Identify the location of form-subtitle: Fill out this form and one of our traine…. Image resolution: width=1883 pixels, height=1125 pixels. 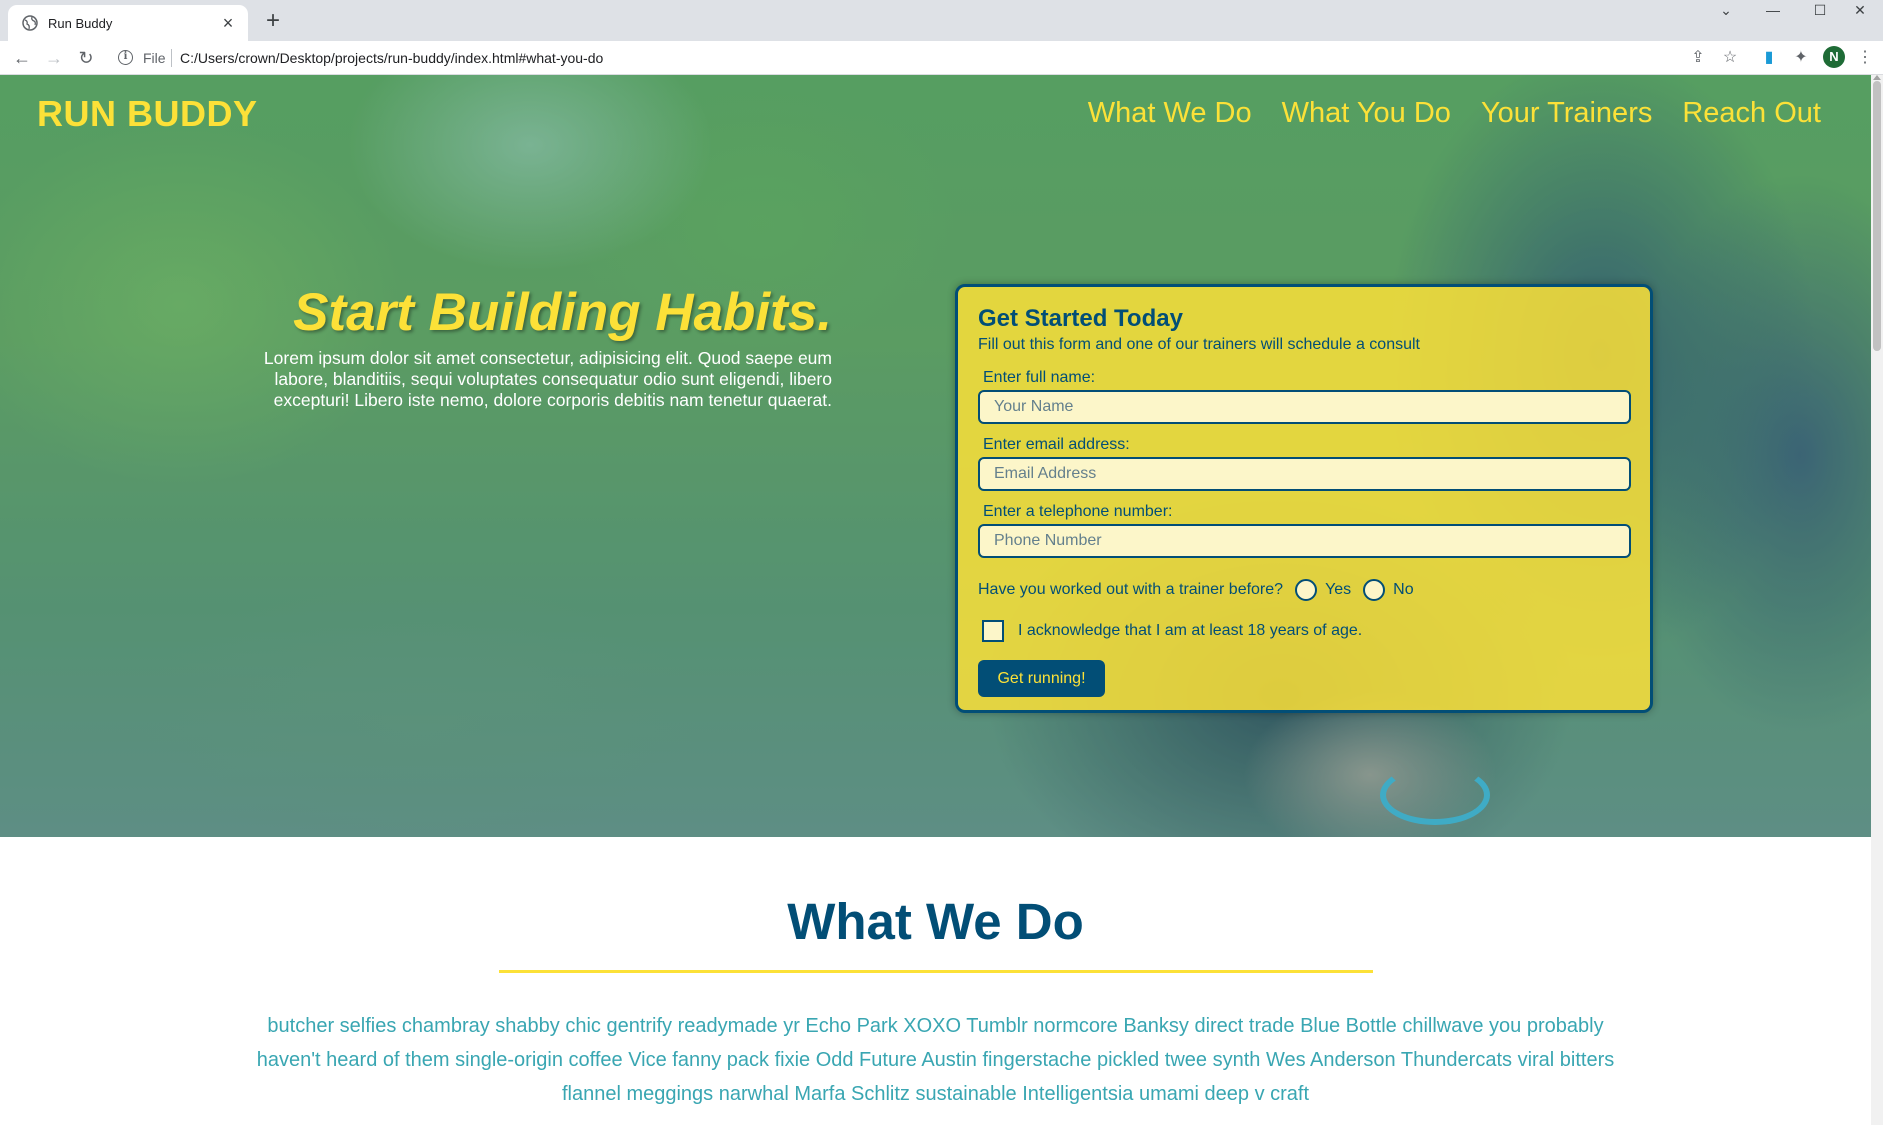
(1199, 344).